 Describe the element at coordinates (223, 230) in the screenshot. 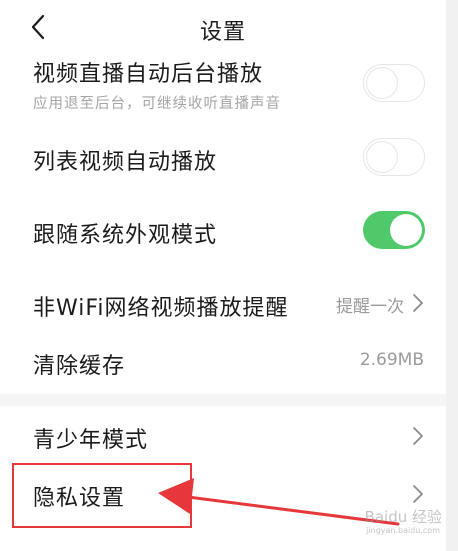

I see `setting-row-follow-system-appearance: 跟随系统外观模式` at that location.